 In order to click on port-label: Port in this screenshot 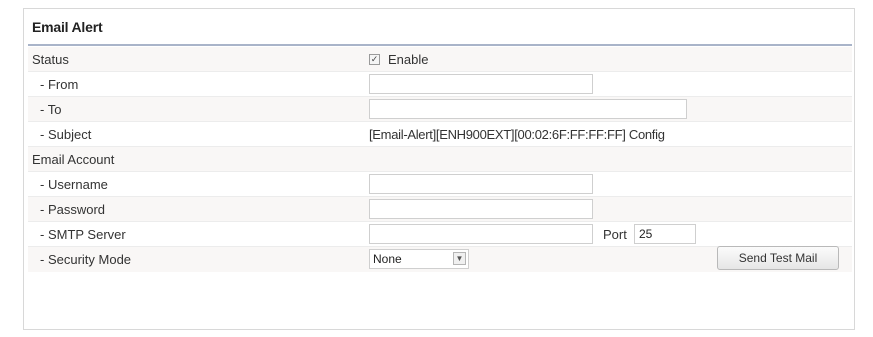, I will do `click(615, 234)`.